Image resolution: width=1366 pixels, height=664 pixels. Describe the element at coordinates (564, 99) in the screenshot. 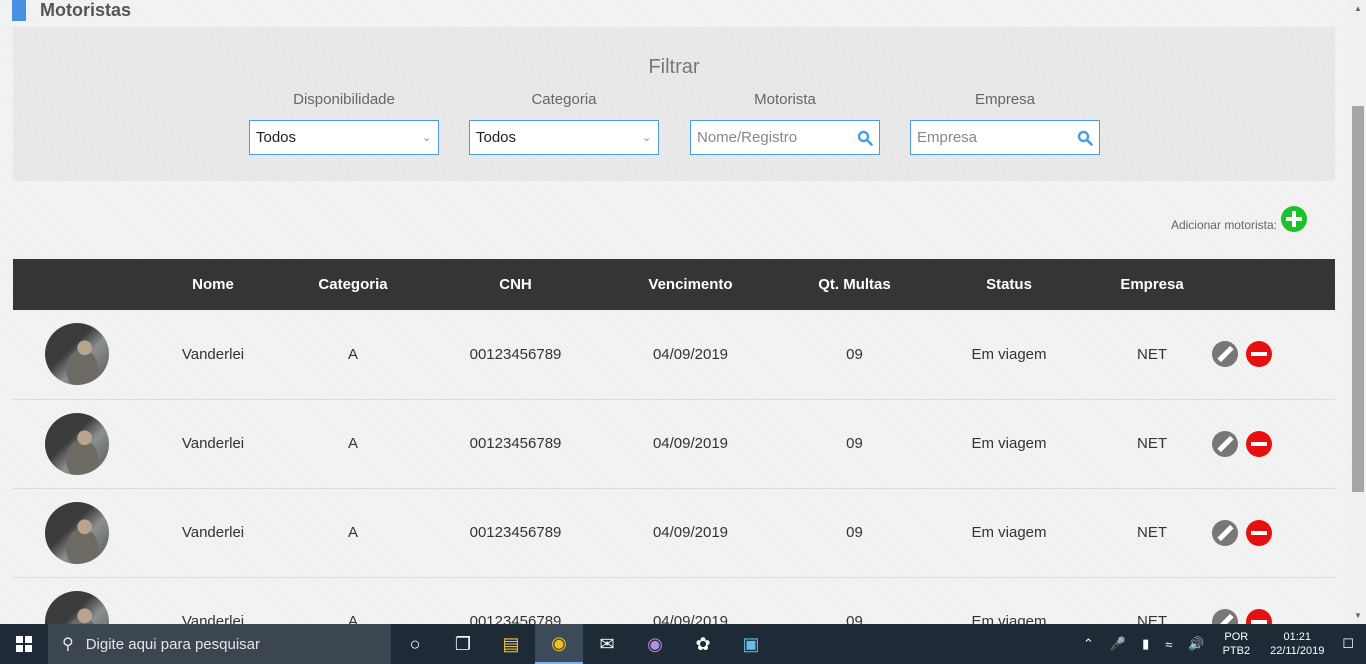

I see `category-label: Categoria` at that location.